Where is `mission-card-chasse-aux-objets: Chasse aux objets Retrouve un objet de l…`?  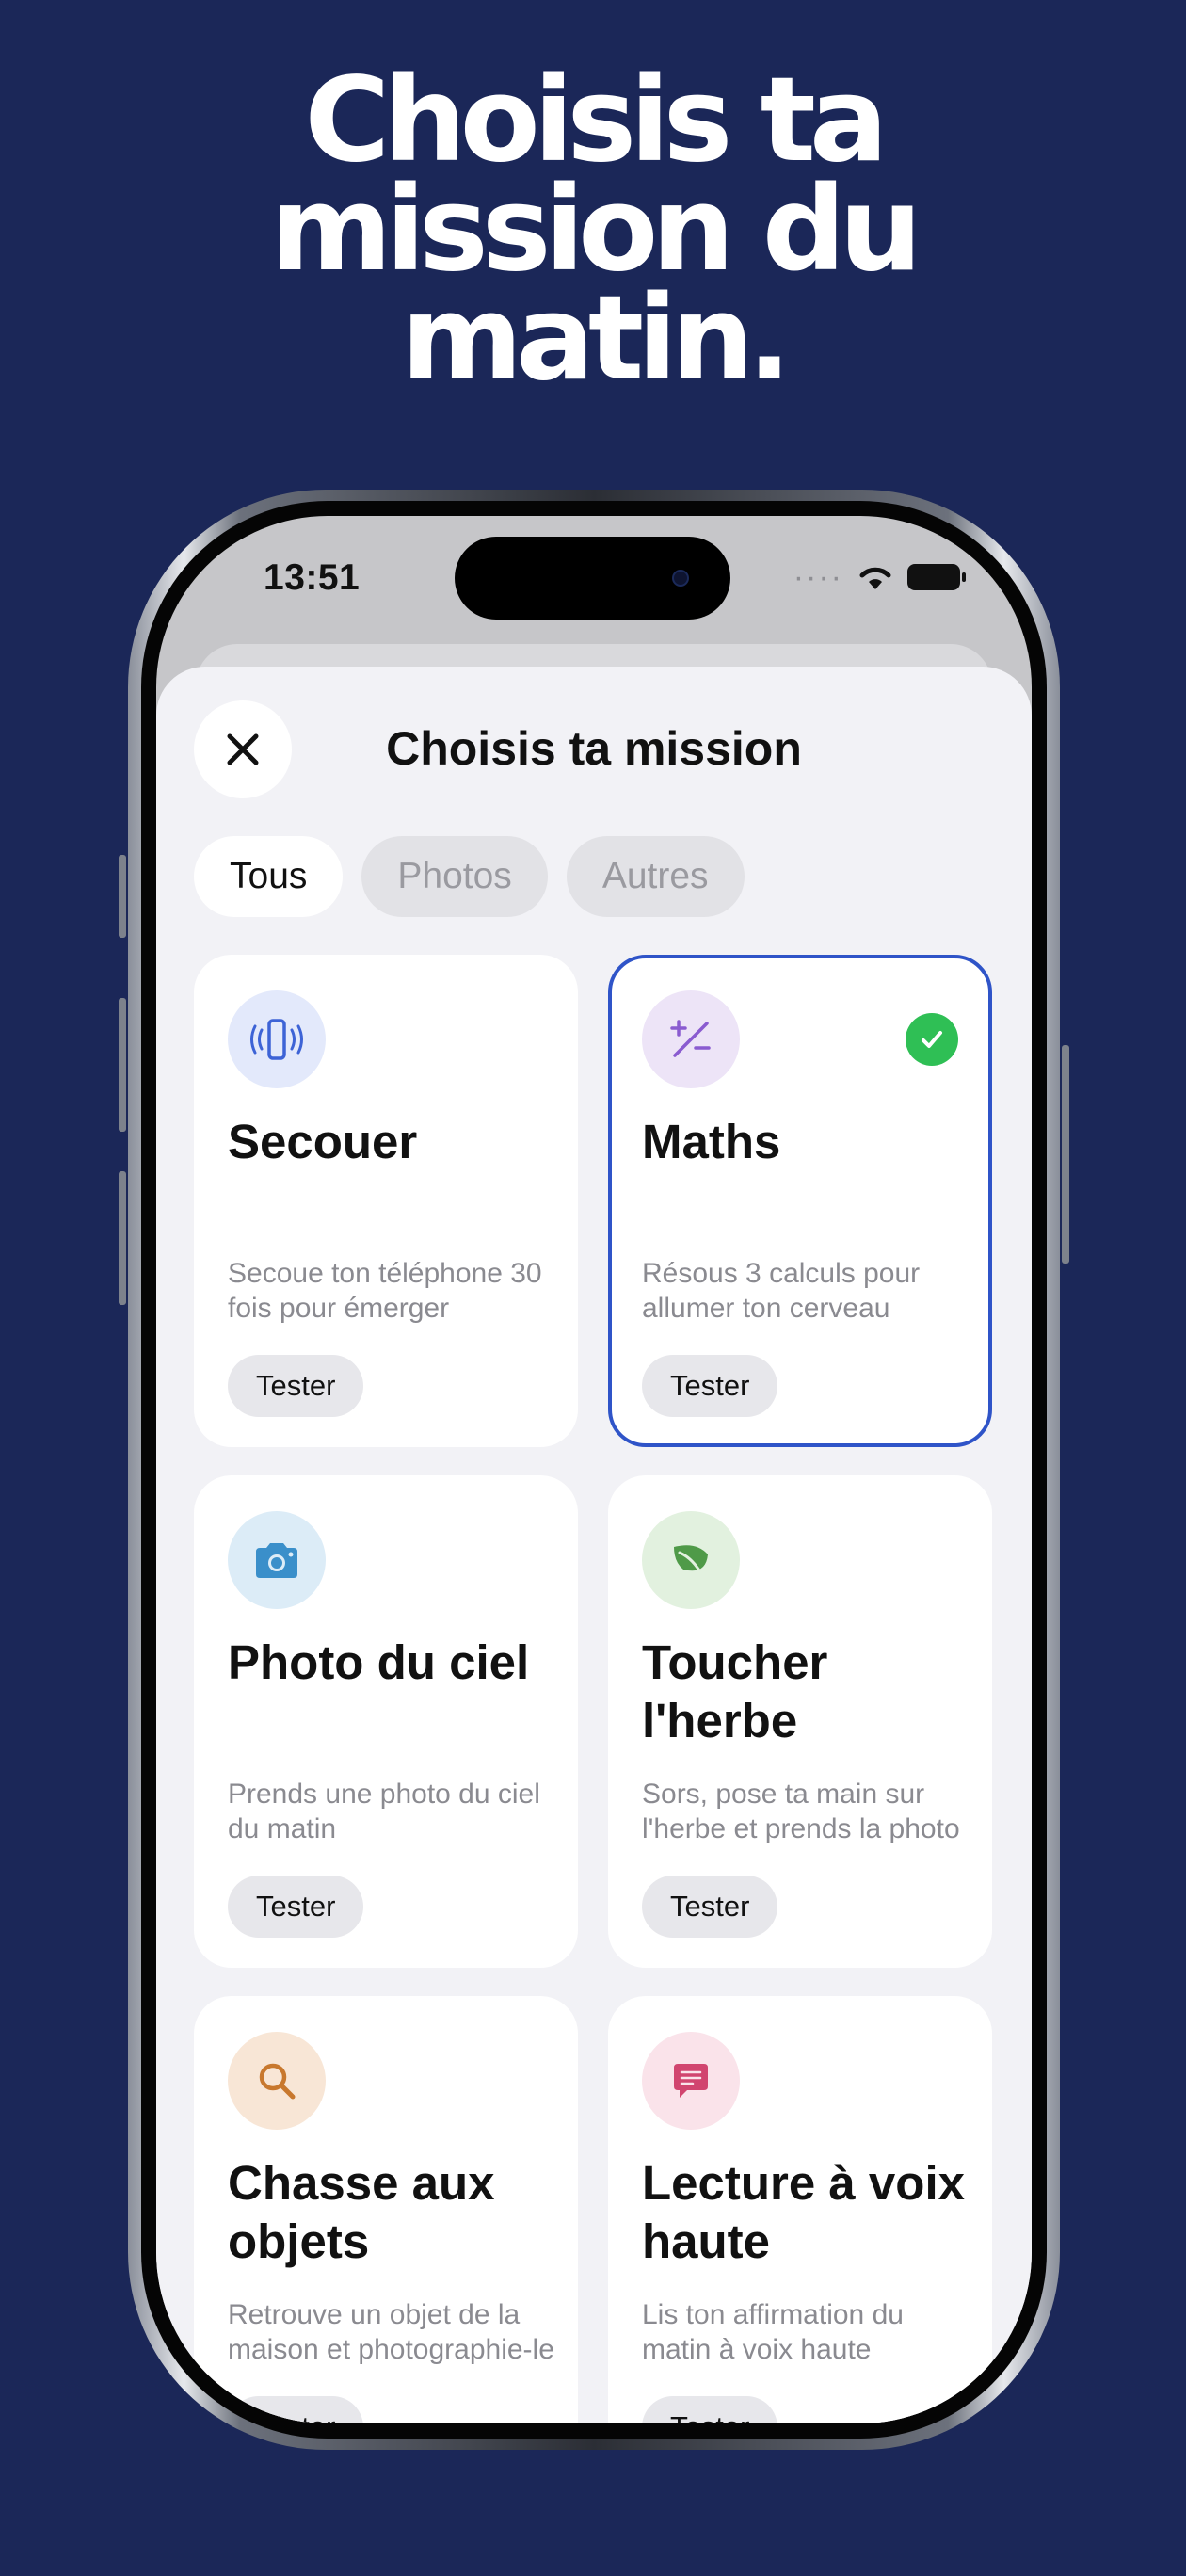
mission-card-chasse-aux-objets: Chasse aux objets Retrouve un objet de l… is located at coordinates (386, 2209).